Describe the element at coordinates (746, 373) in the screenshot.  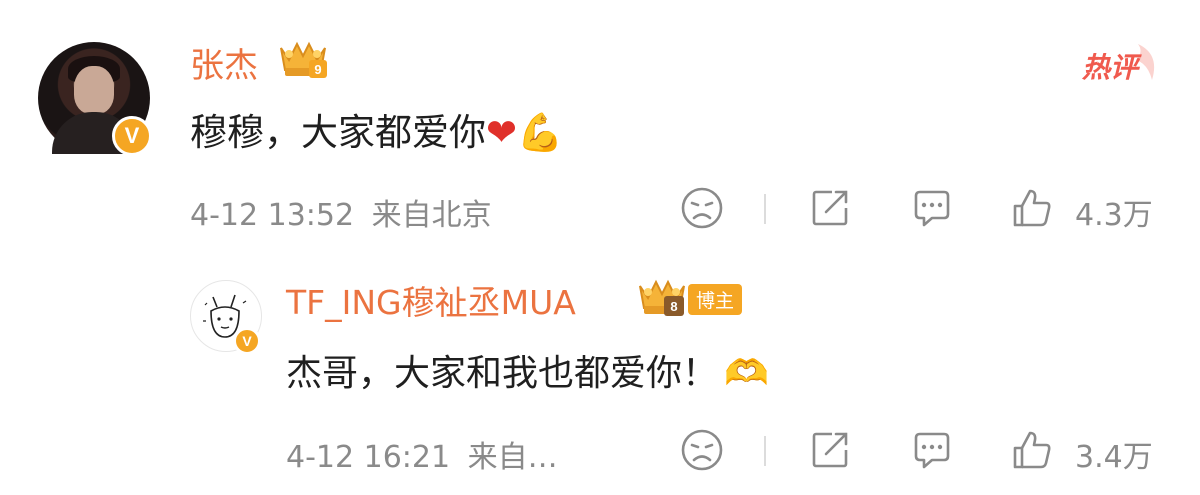
I see `heart-hands-emoji: 🫶` at that location.